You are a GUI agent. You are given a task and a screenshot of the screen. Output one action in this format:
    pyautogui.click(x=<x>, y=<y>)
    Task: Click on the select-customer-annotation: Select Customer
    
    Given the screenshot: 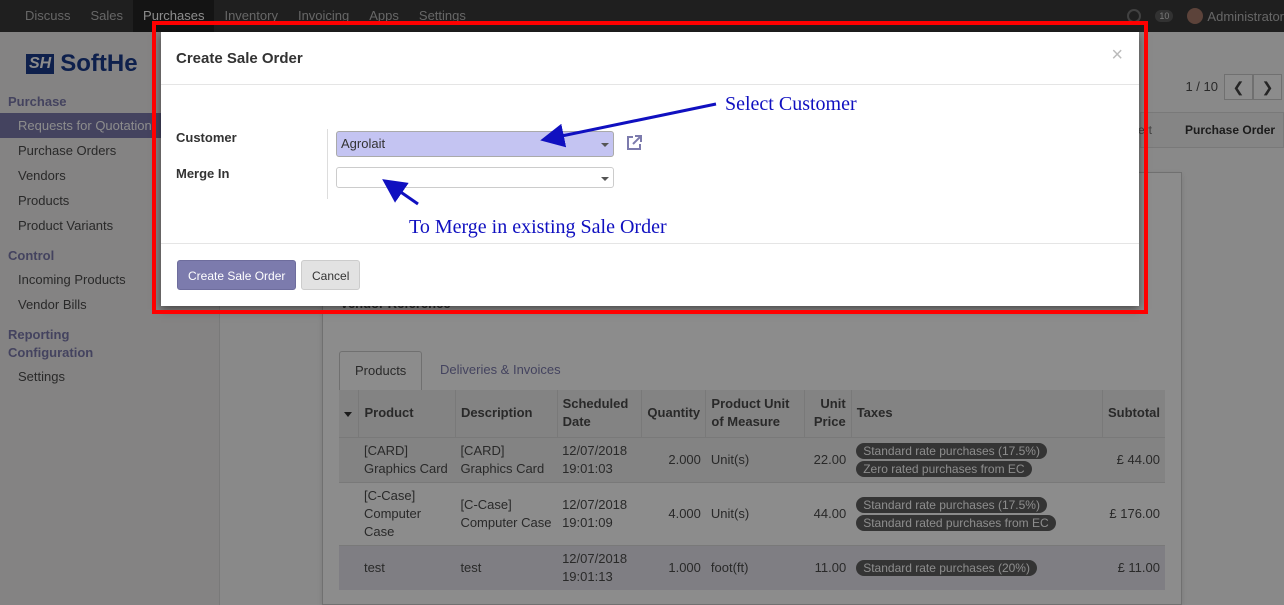 What is the action you would take?
    pyautogui.click(x=791, y=104)
    